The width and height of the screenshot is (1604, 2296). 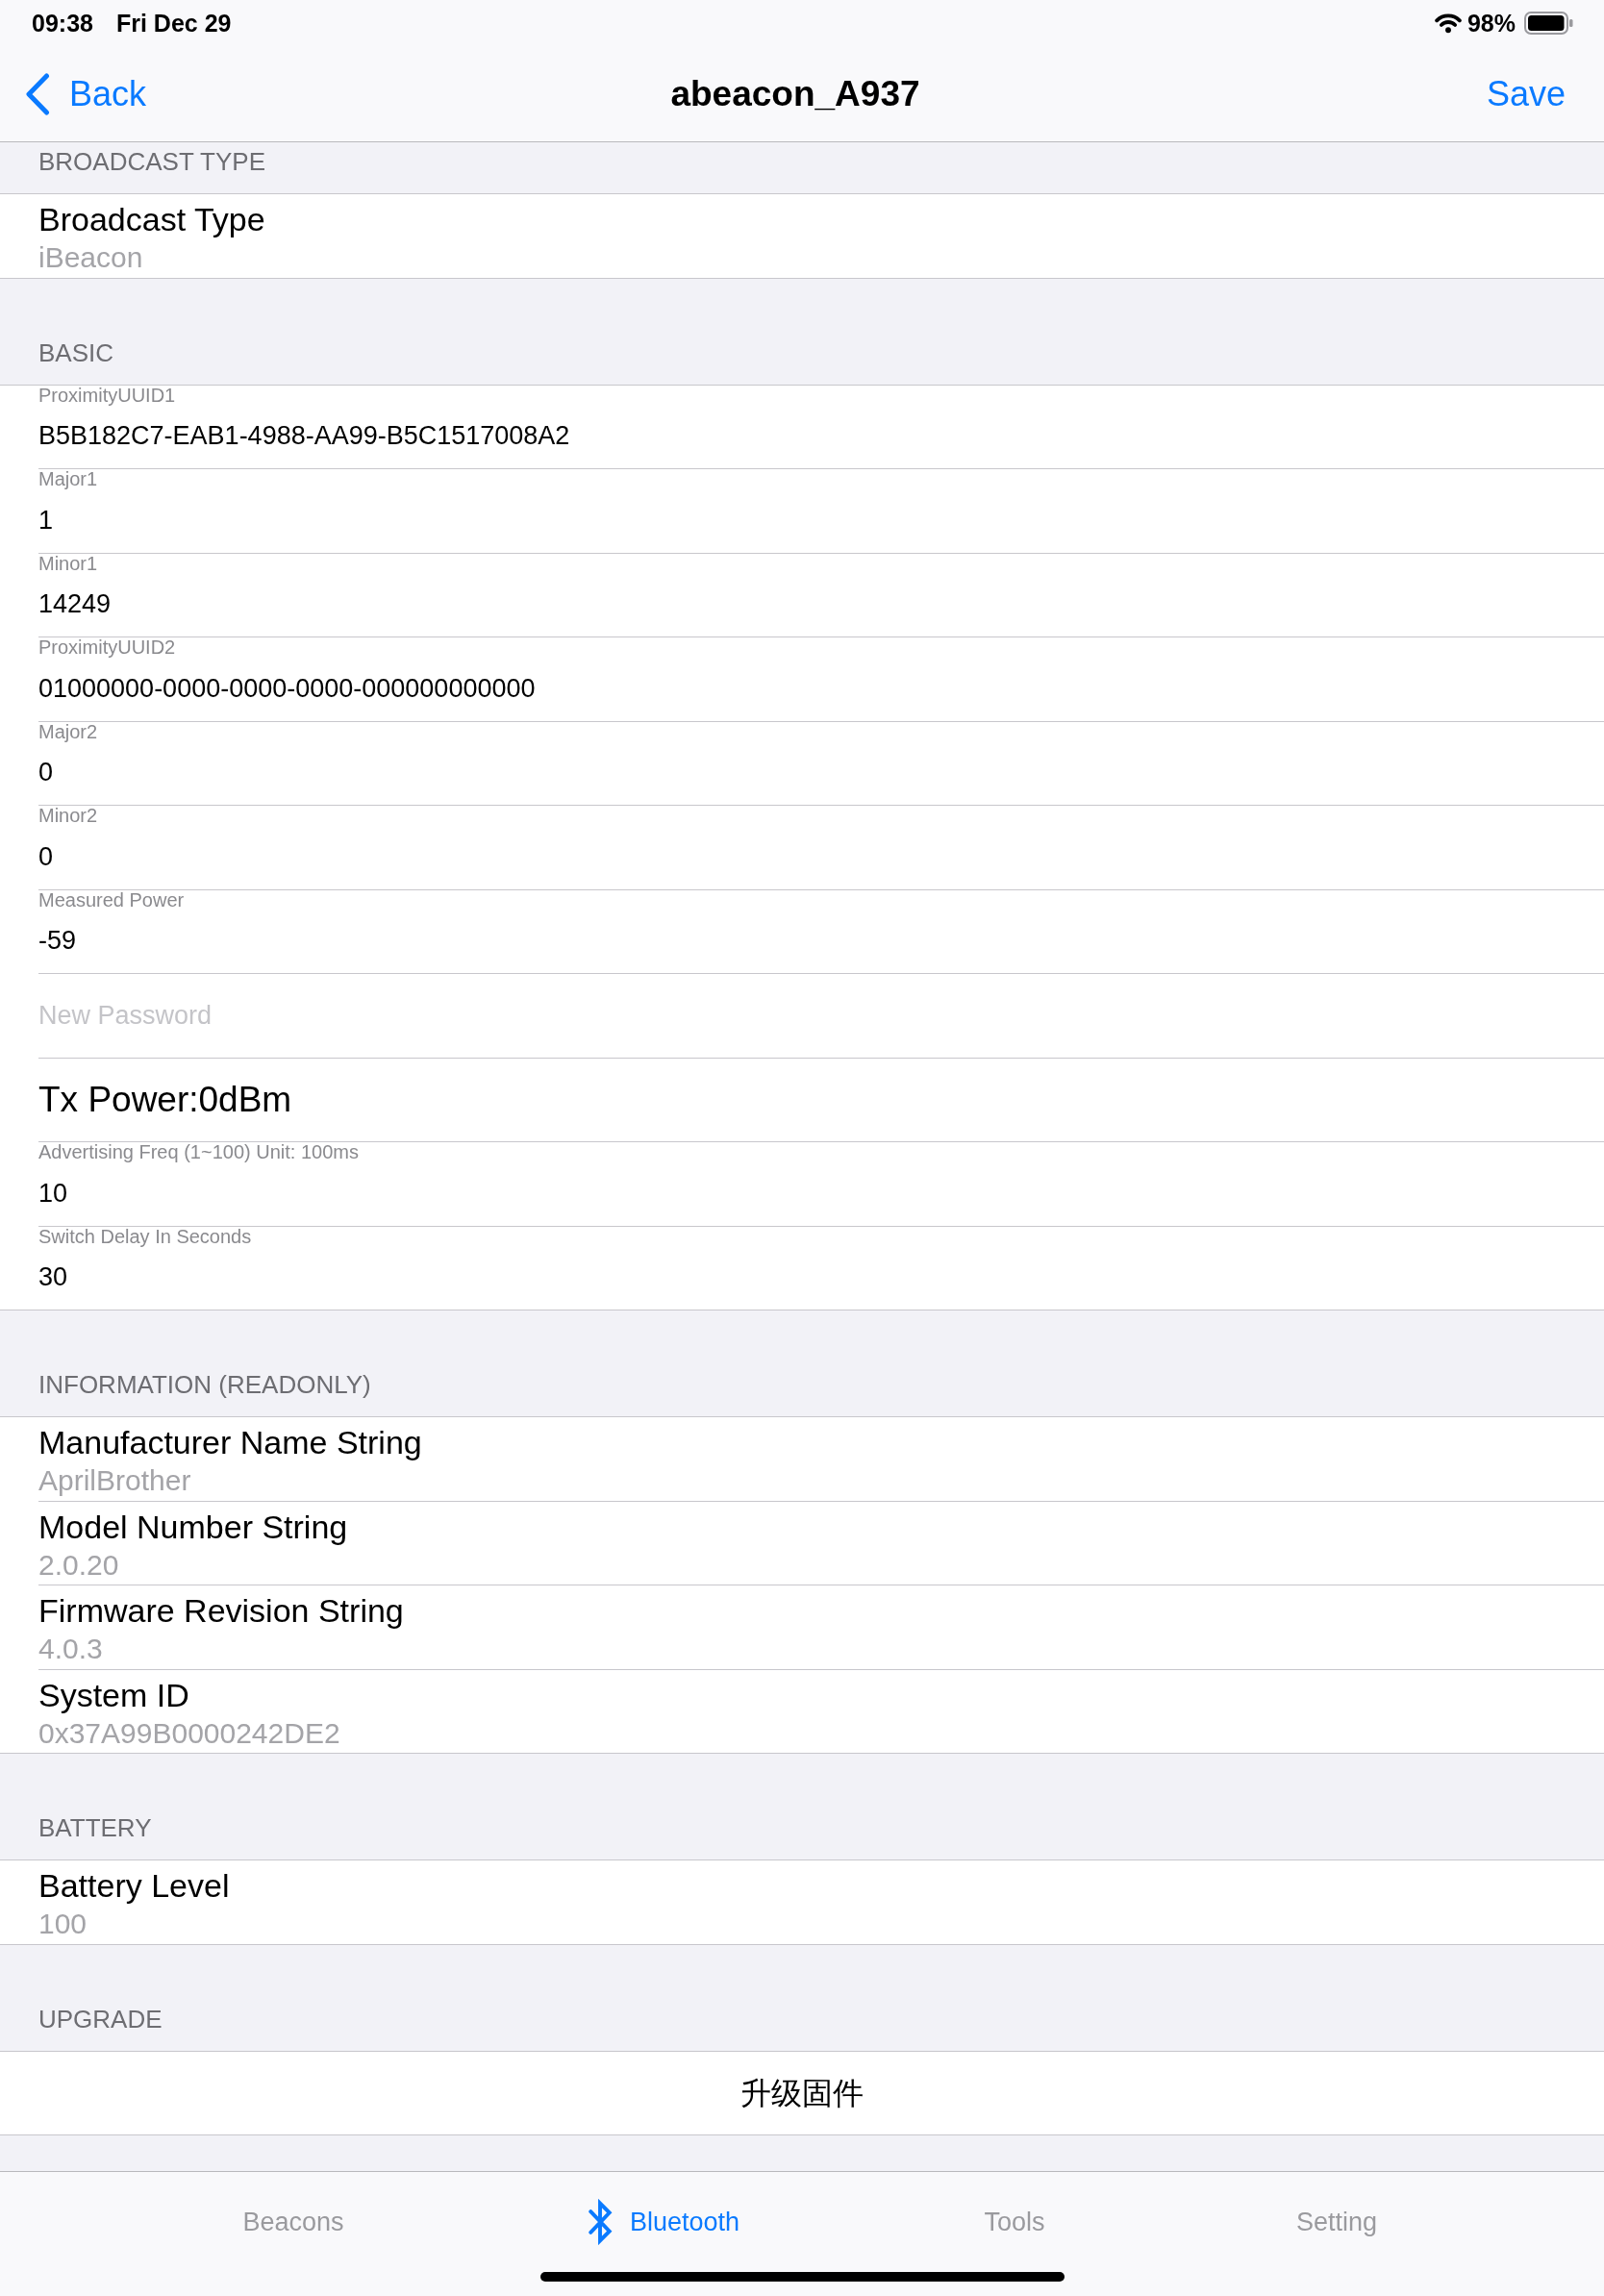 I want to click on chevron-left-icon, so click(x=37, y=93).